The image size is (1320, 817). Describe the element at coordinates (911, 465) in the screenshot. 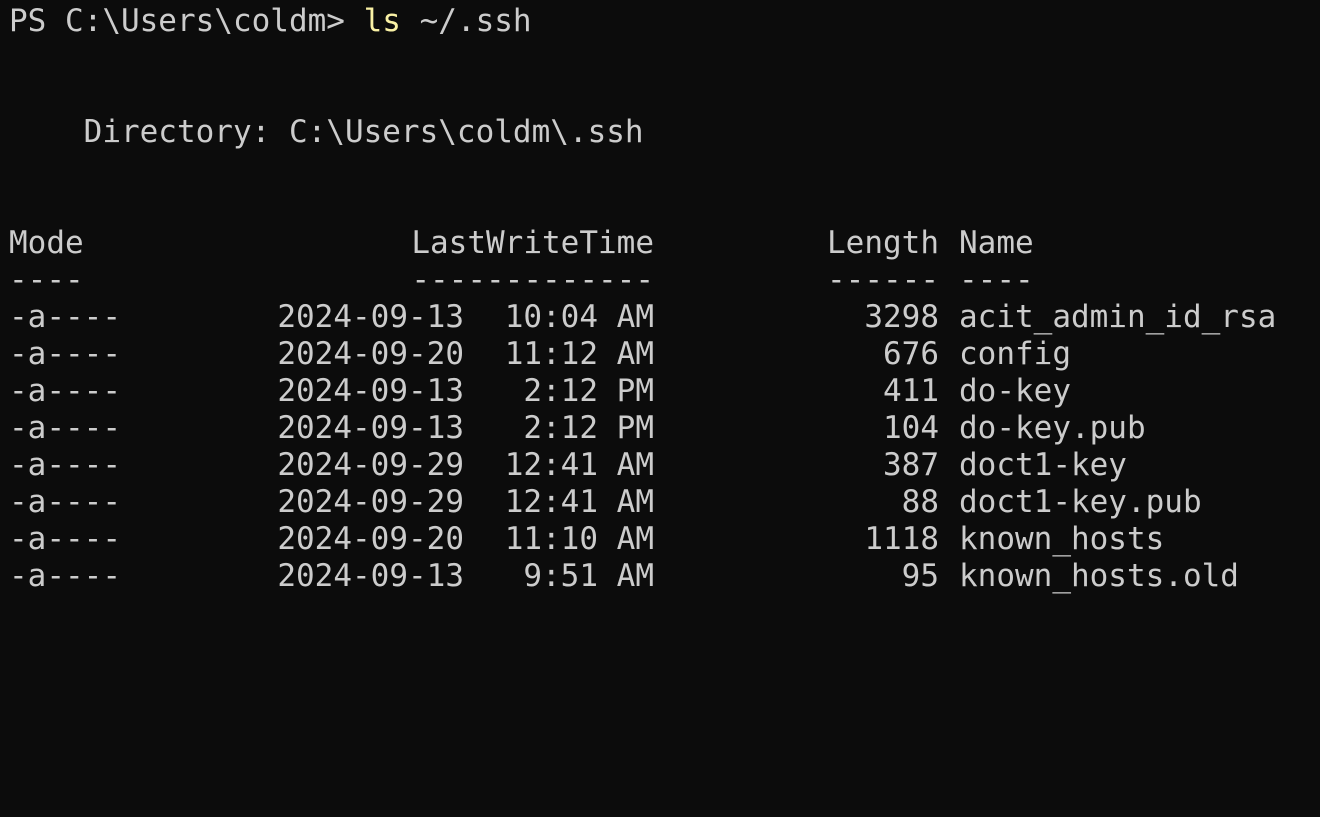

I see `row-length: 387` at that location.